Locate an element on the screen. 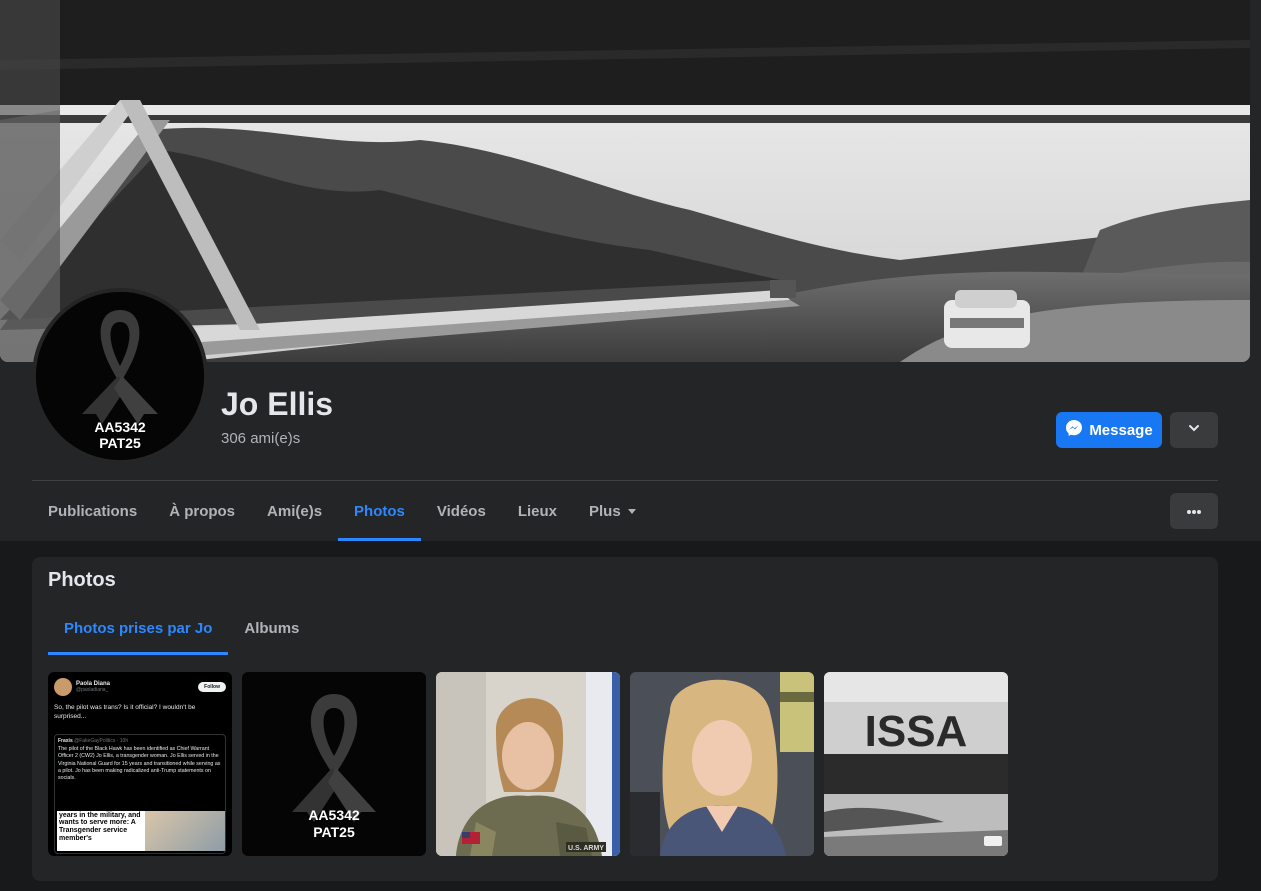 The image size is (1261, 891). photo-thumbnail is located at coordinates (722, 764).